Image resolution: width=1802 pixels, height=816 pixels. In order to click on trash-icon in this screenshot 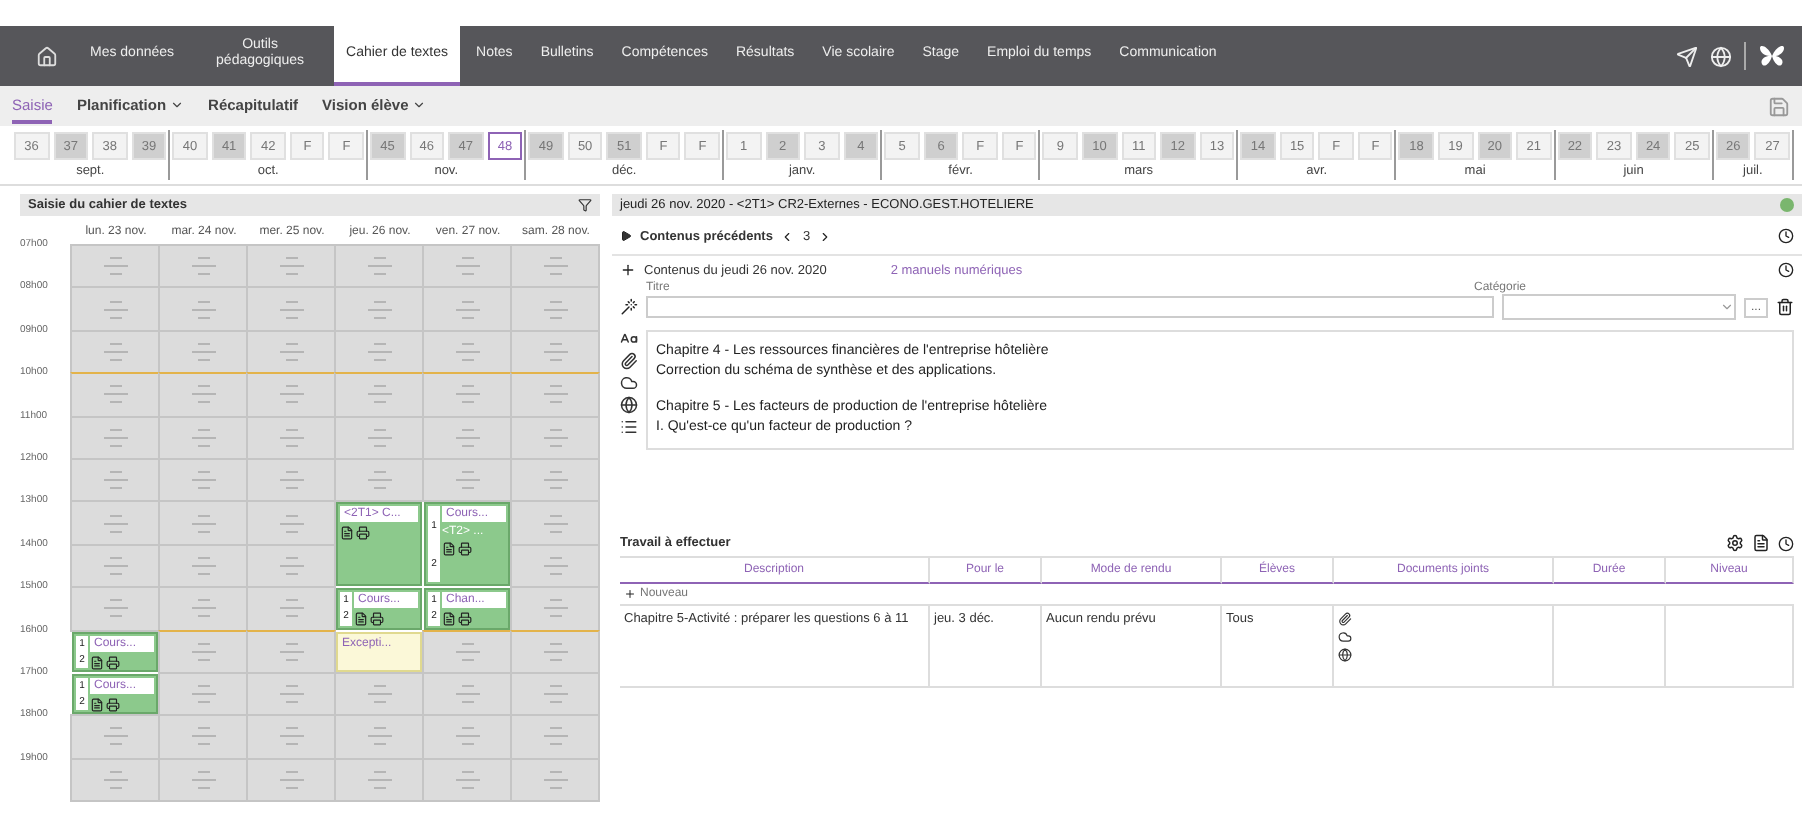, I will do `click(1785, 307)`.